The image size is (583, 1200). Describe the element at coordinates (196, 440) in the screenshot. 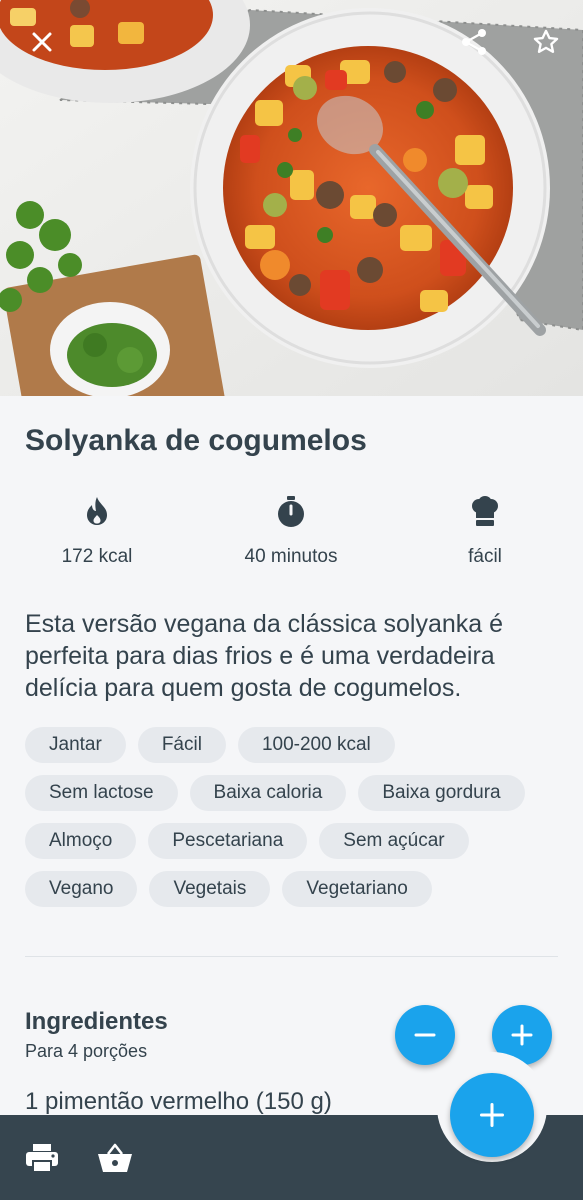

I see `recipe-title: Solyanka de cogumelos` at that location.